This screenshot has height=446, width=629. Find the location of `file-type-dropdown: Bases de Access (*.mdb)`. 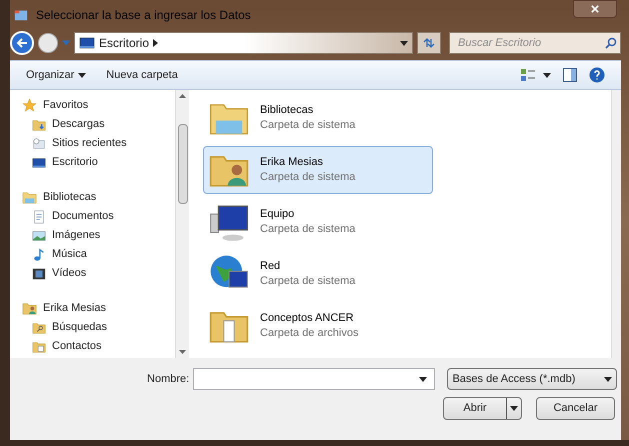

file-type-dropdown: Bases de Access (*.mdb) is located at coordinates (532, 379).